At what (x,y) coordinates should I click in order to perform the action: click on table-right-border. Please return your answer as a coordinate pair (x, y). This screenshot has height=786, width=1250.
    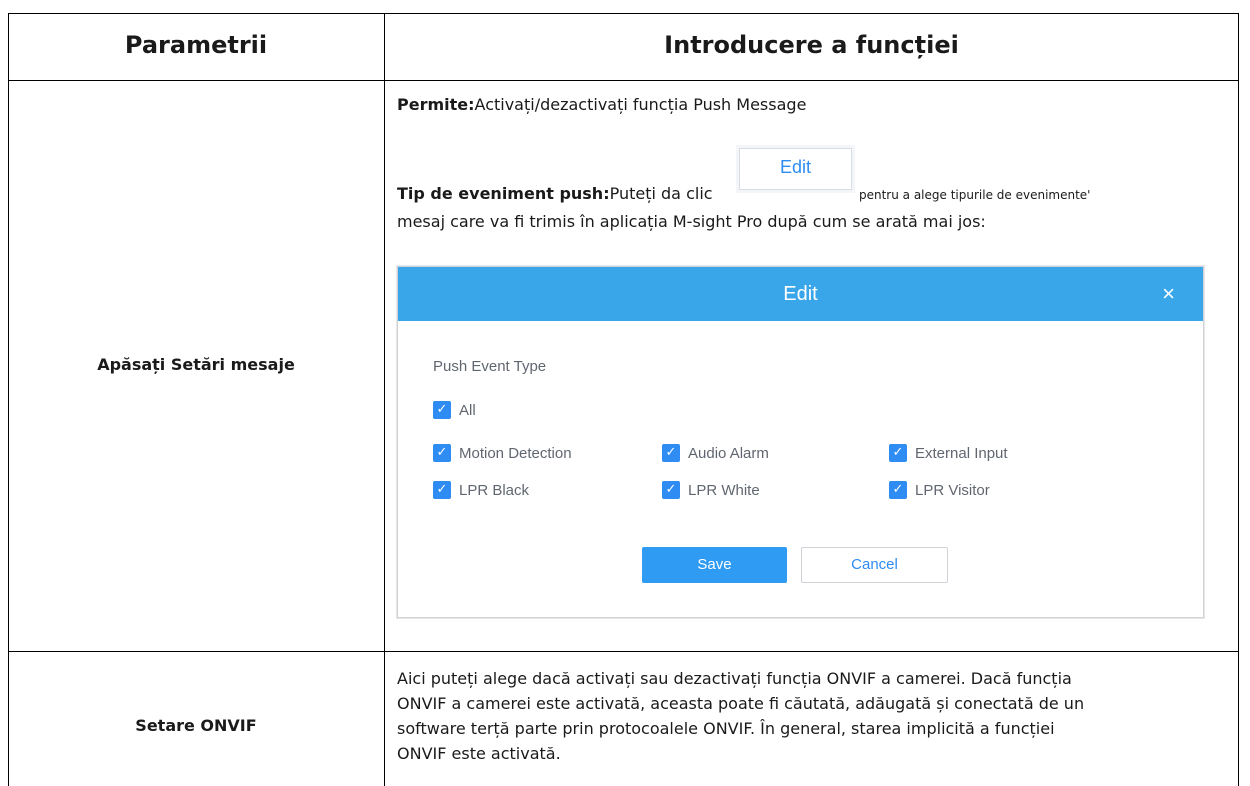
    Looking at the image, I should click on (1238, 399).